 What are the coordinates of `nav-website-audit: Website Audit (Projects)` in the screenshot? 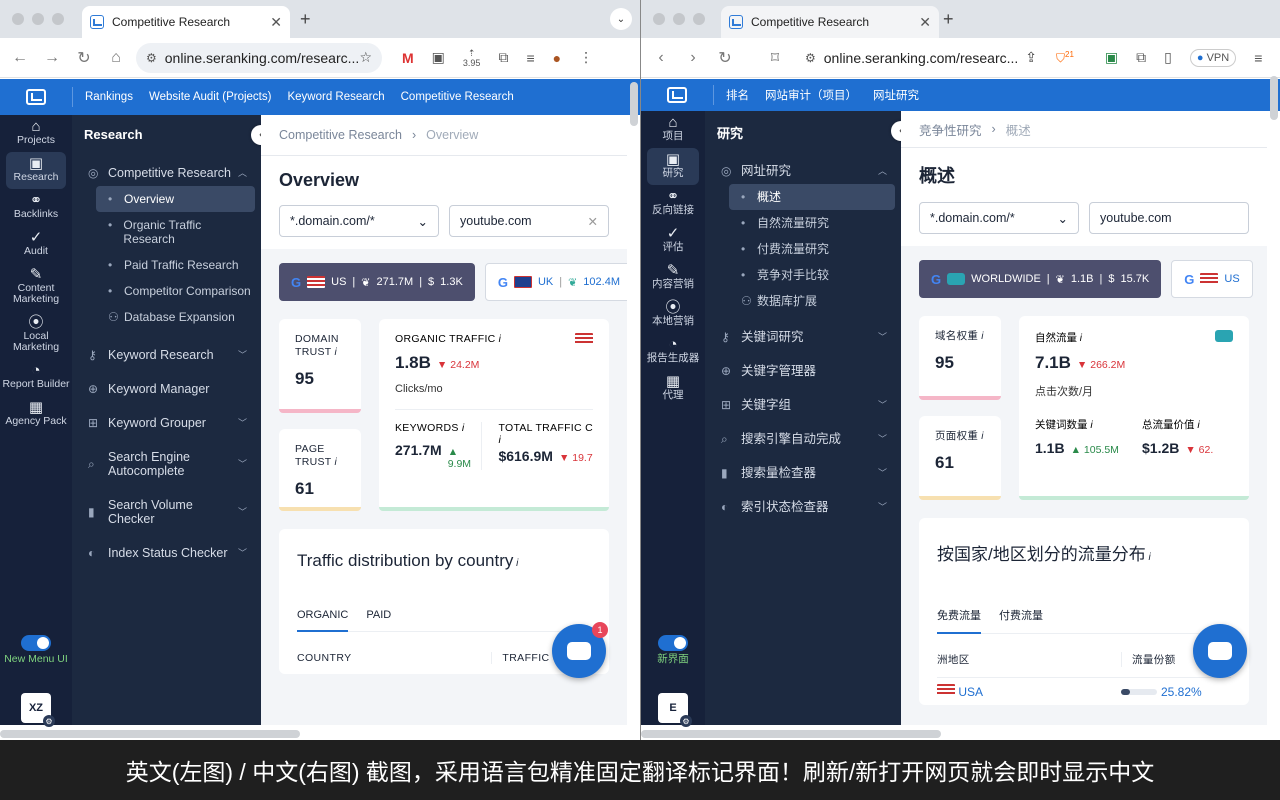 It's located at (210, 97).